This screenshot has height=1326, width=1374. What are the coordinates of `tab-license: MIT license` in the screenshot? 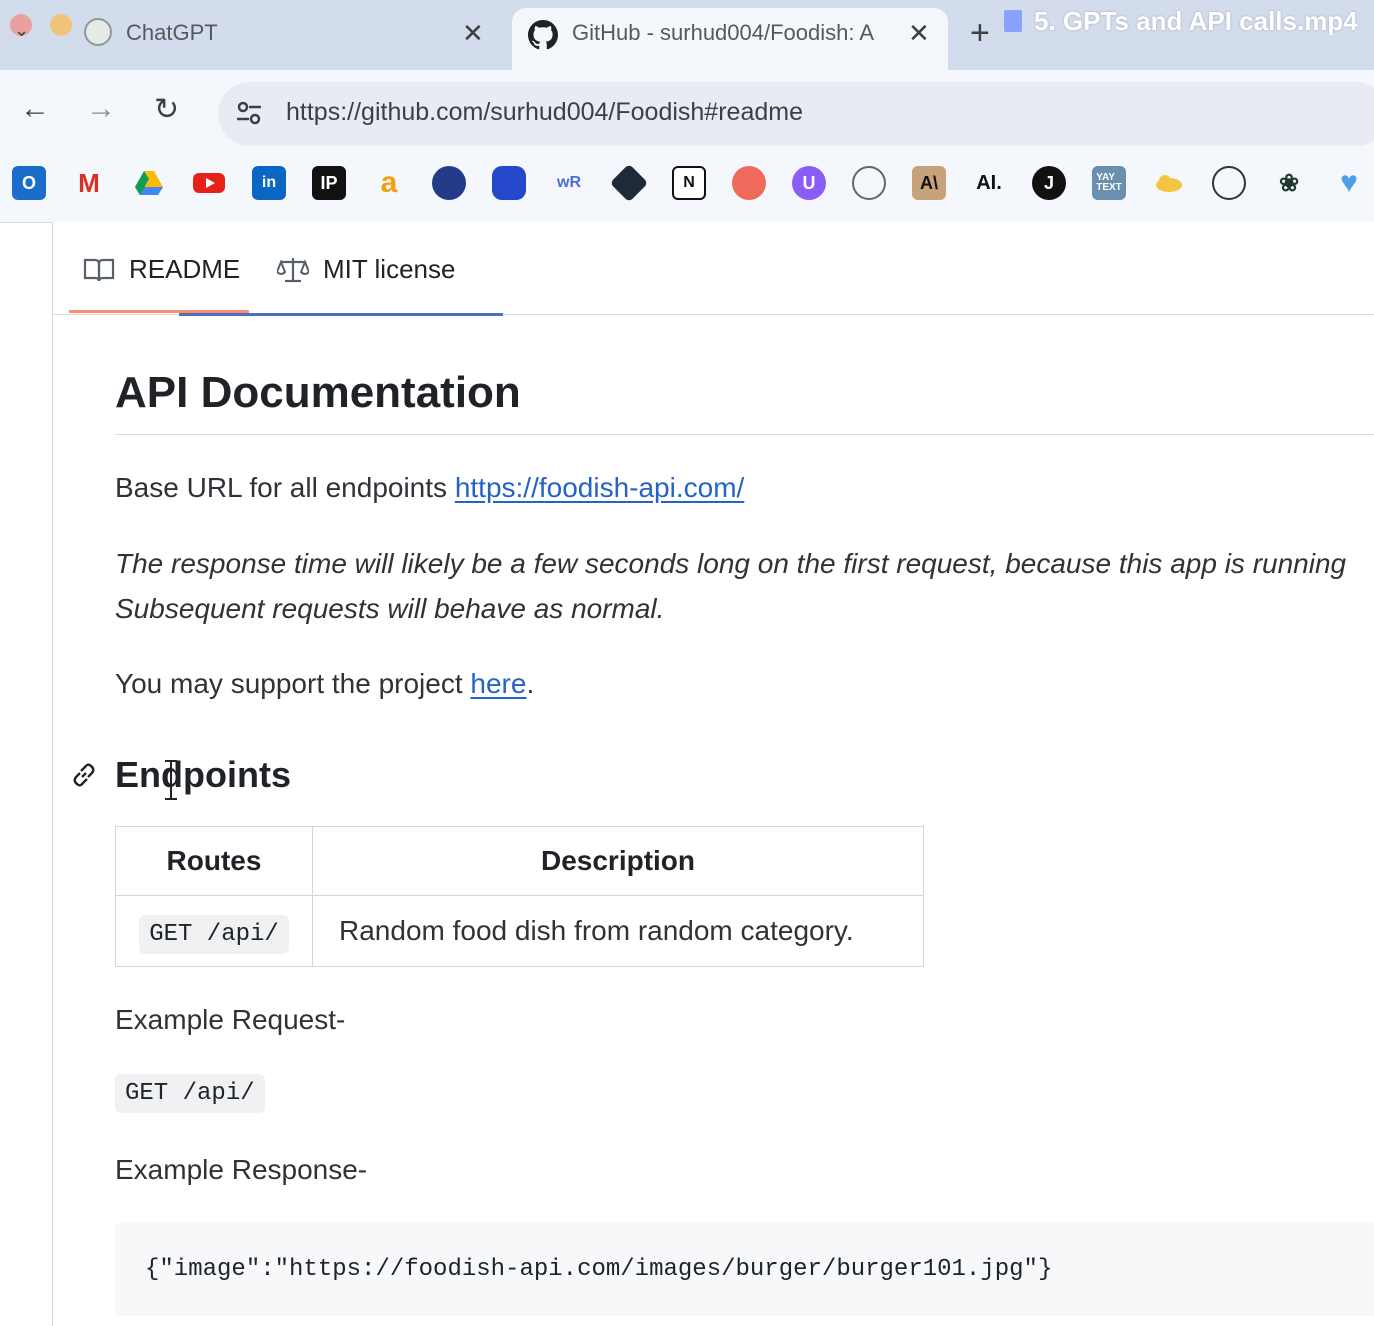 It's located at (366, 269).